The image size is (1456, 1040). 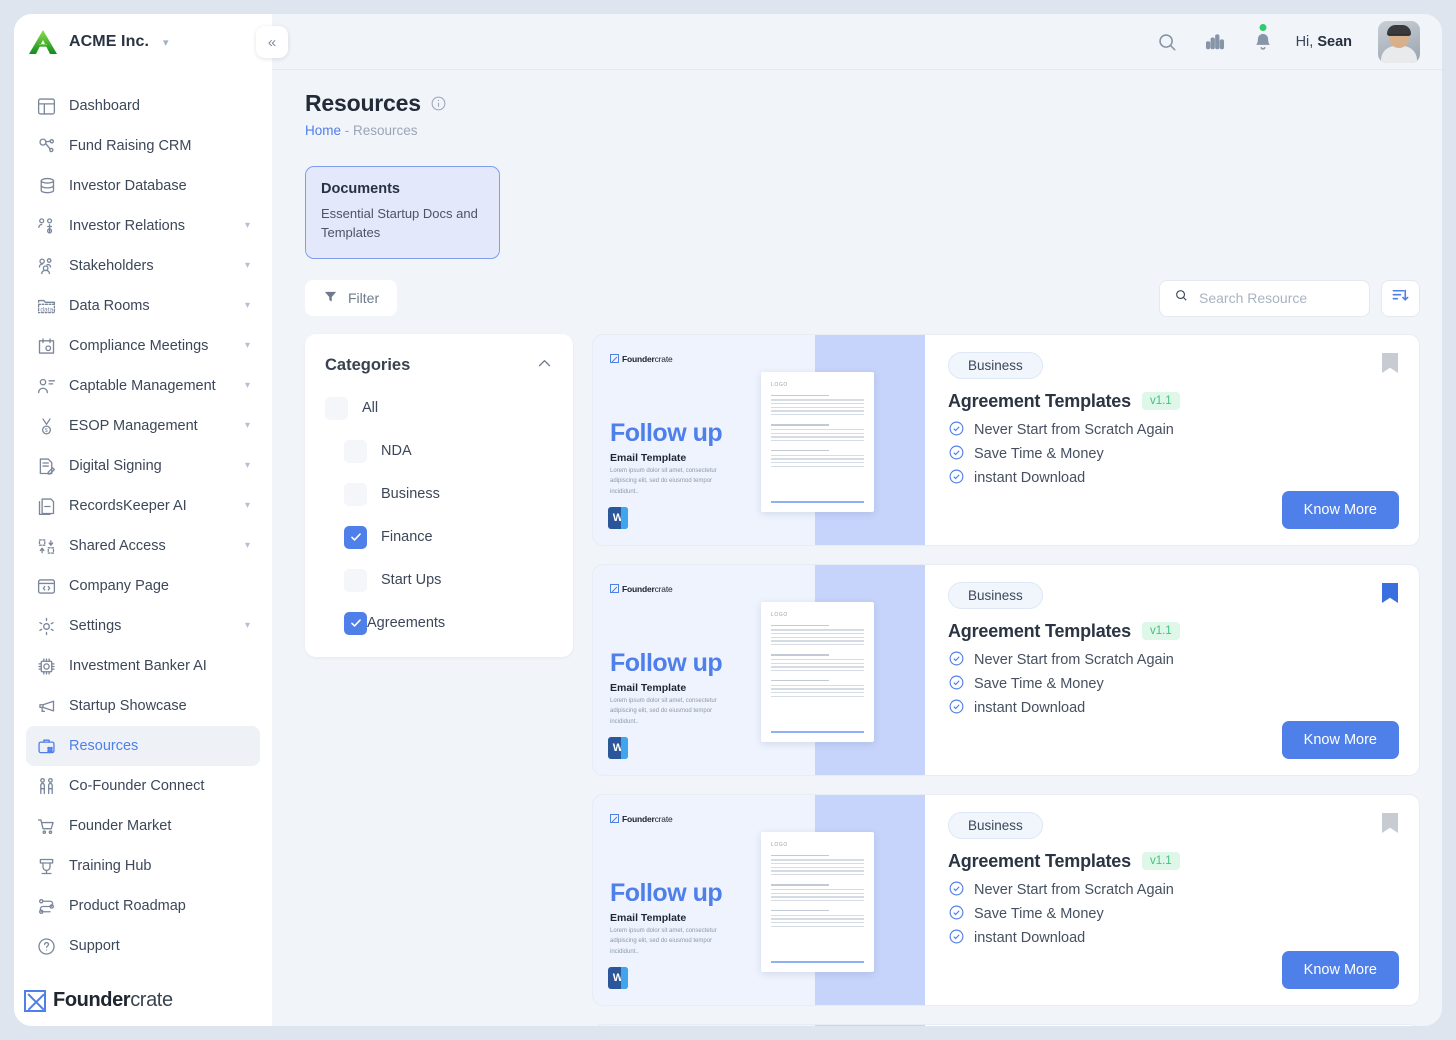 What do you see at coordinates (143, 186) in the screenshot?
I see `sidebar-item-investor-database: Investor Database` at bounding box center [143, 186].